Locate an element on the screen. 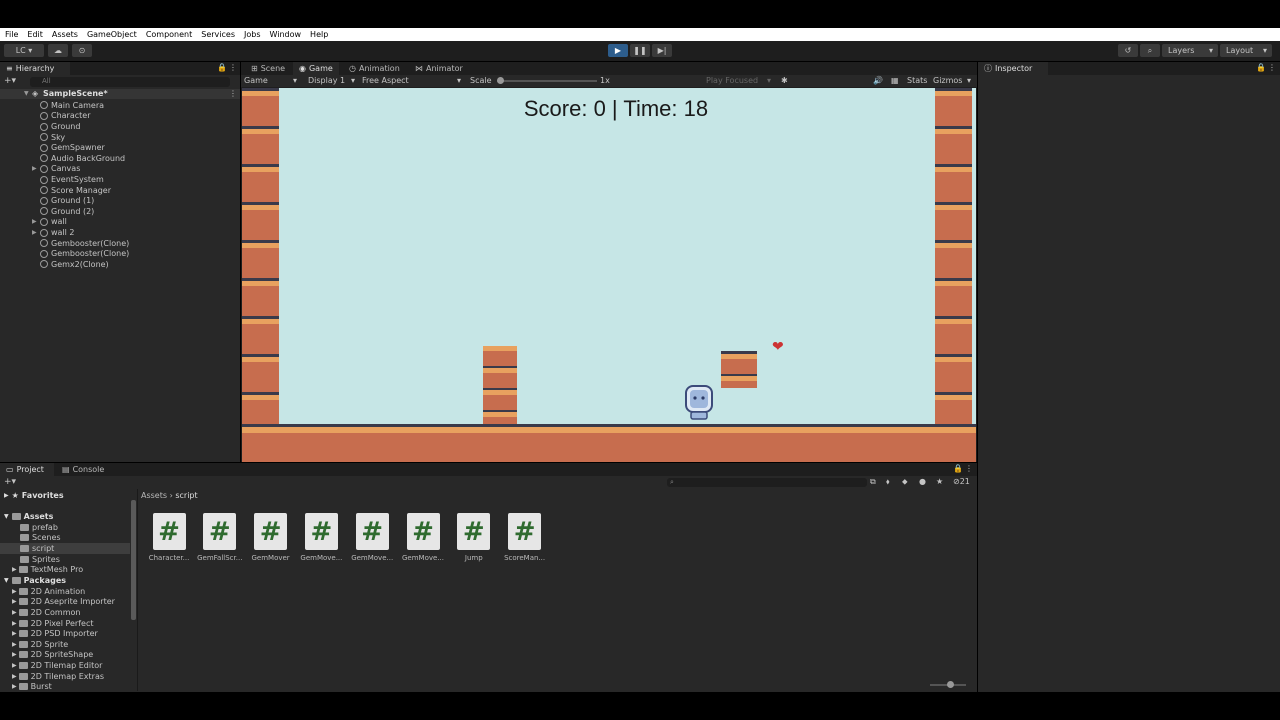 The width and height of the screenshot is (1280, 720). stats-button: Stats is located at coordinates (917, 80).